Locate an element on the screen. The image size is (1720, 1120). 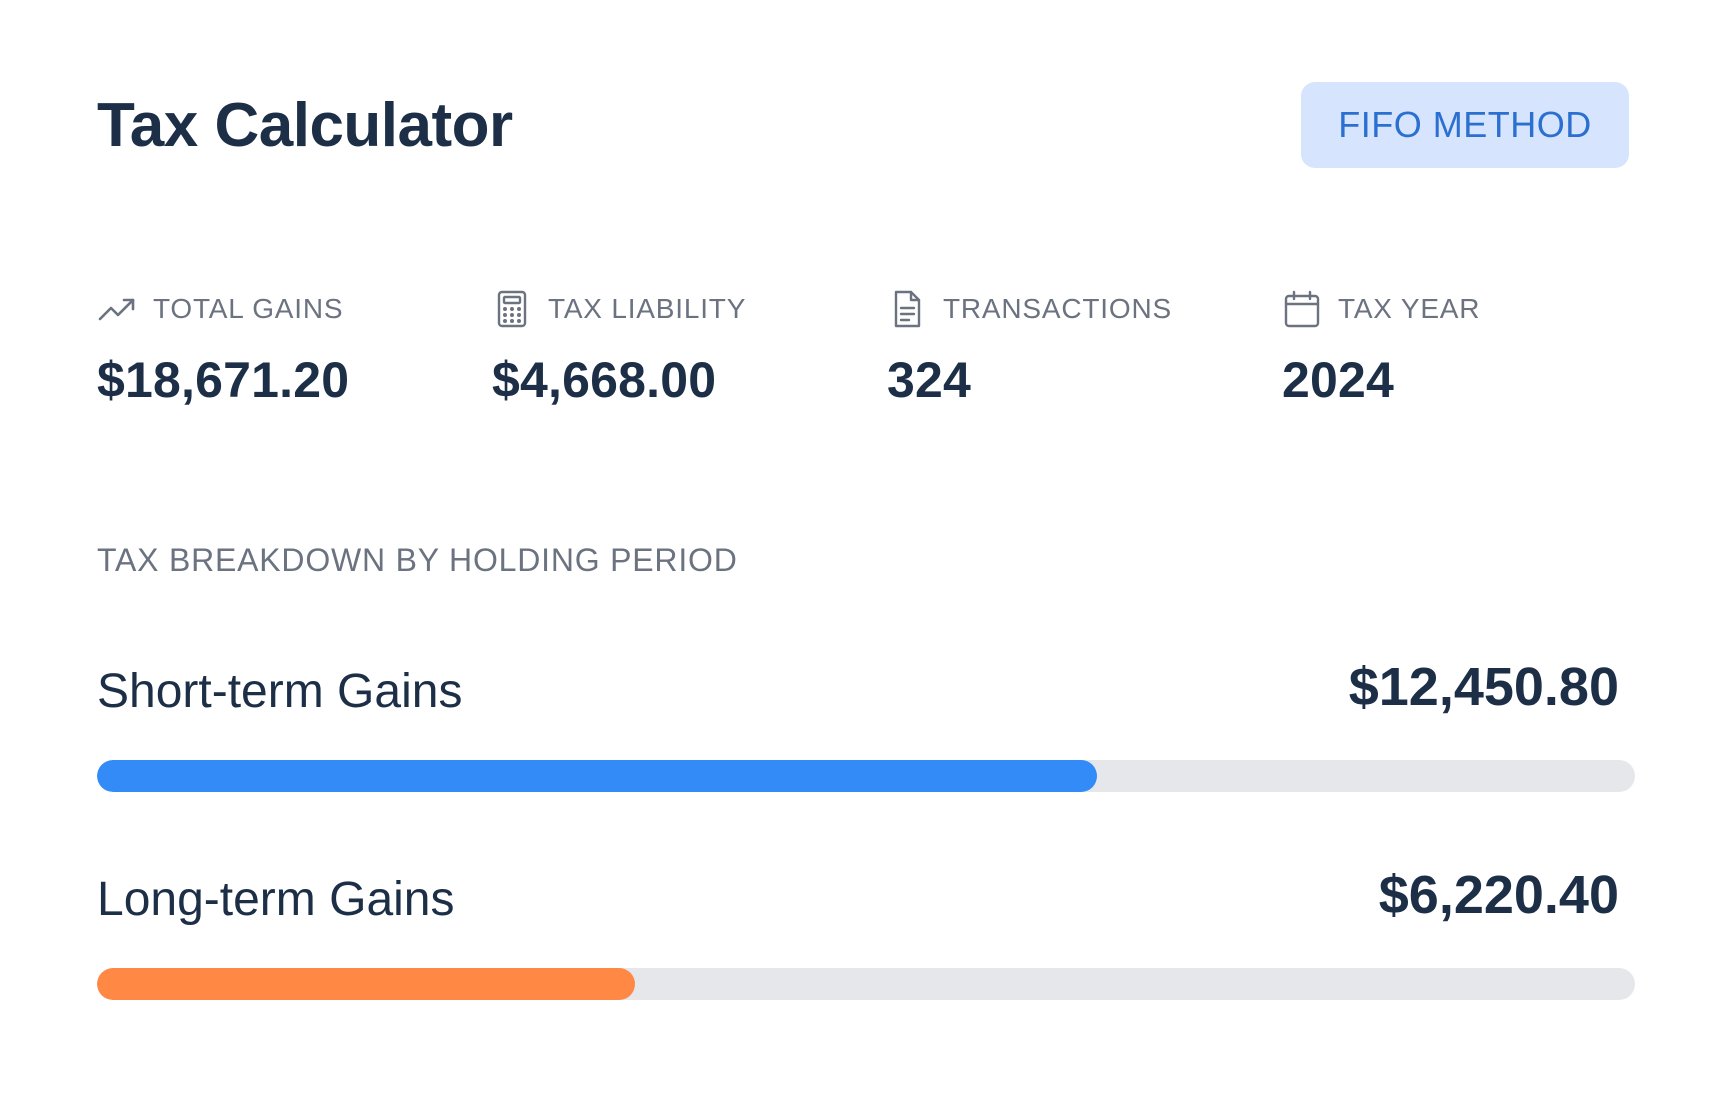
stat-transactions: TRANSACTIONS 324 is located at coordinates (1077, 349).